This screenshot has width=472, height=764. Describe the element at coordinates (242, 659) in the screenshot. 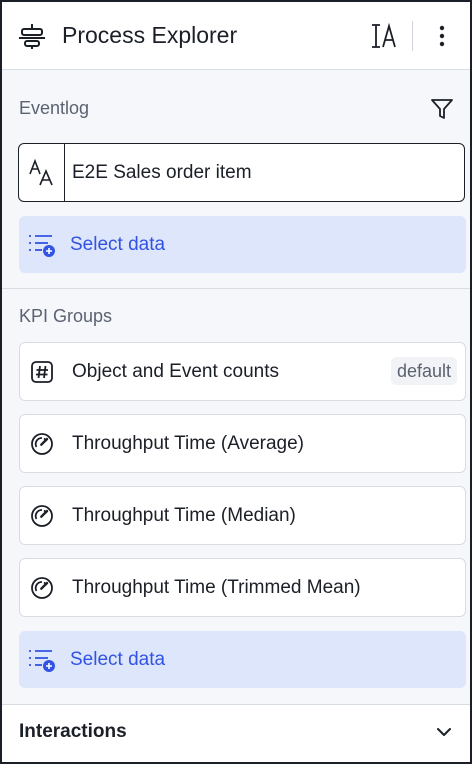

I see `kpi-select-data-button: Select data` at that location.